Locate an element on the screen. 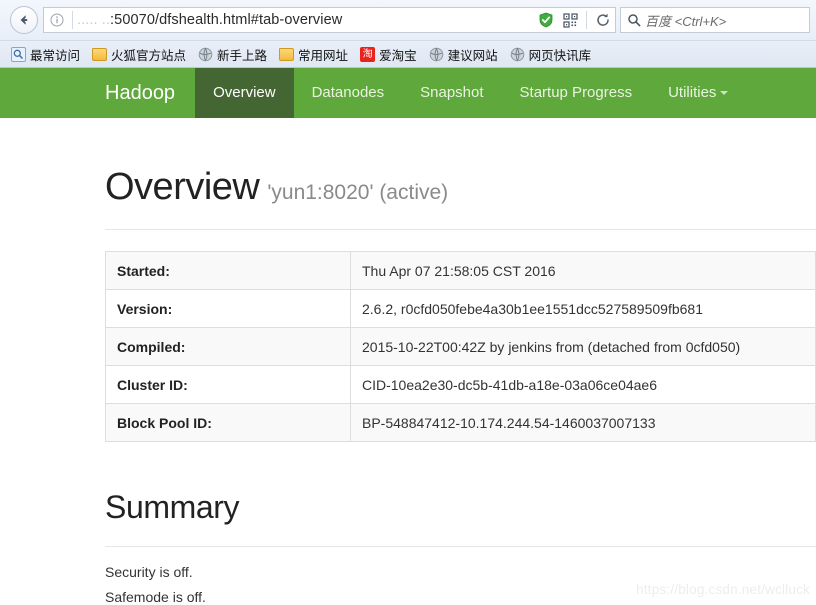  bookmarks-bar: 最常访问 火狐官方站点 新手上路 常用网址 淘 爱淘宝 建议网站 网页快讯库 is located at coordinates (408, 54).